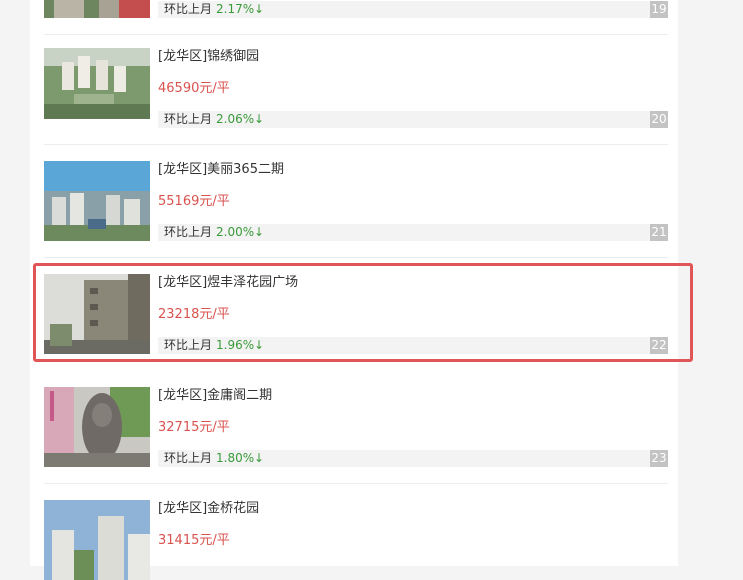 This screenshot has height=580, width=743. What do you see at coordinates (235, 9) in the screenshot?
I see `change-percent: 2.17%` at bounding box center [235, 9].